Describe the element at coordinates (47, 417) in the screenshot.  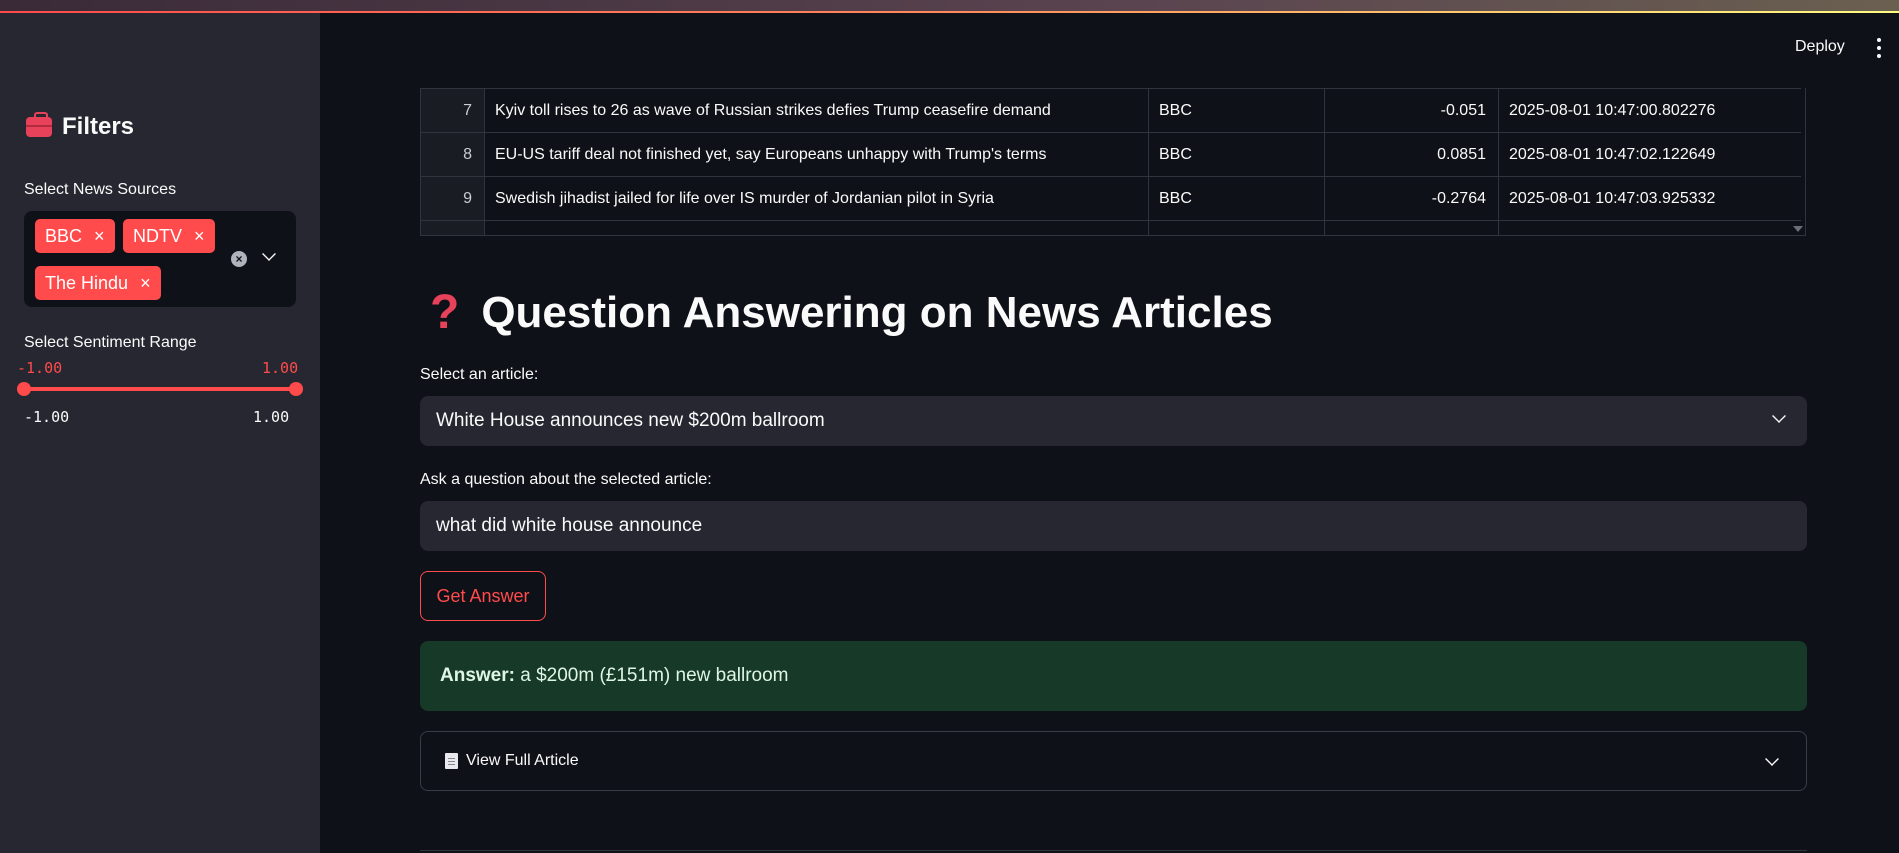
I see `slider-range-min: -1.00` at that location.